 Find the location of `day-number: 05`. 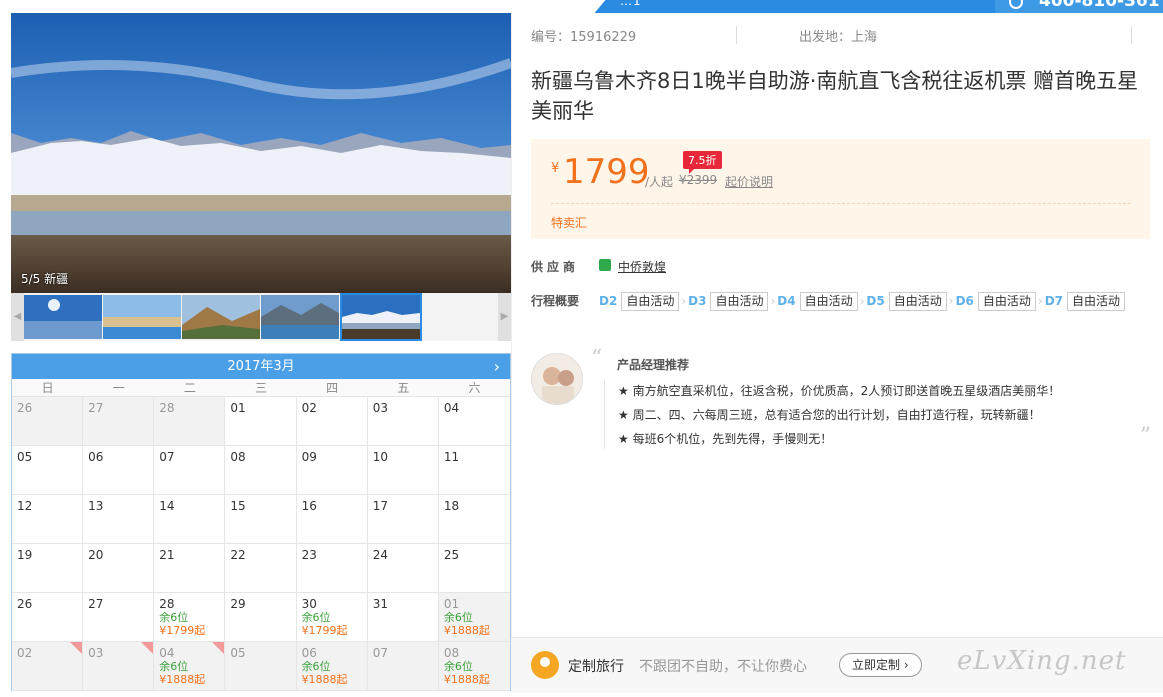

day-number: 05 is located at coordinates (238, 653).